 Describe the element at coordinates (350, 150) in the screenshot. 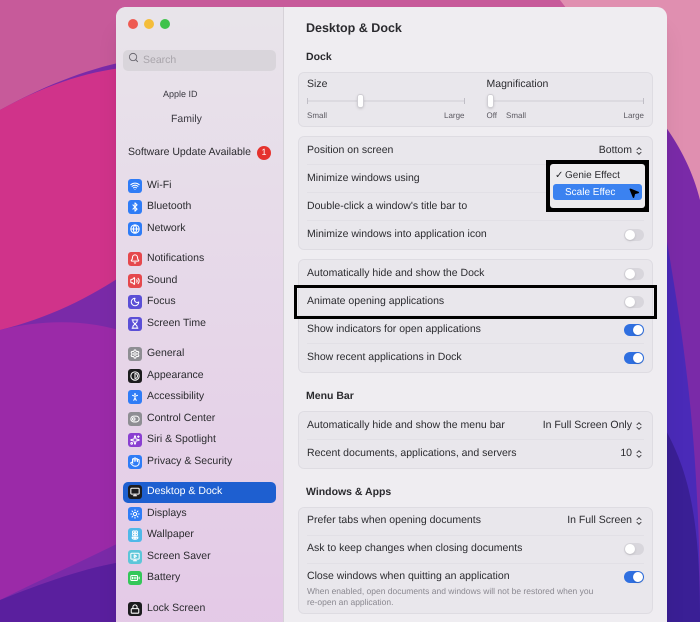

I see `setting-label: Position on screen` at that location.